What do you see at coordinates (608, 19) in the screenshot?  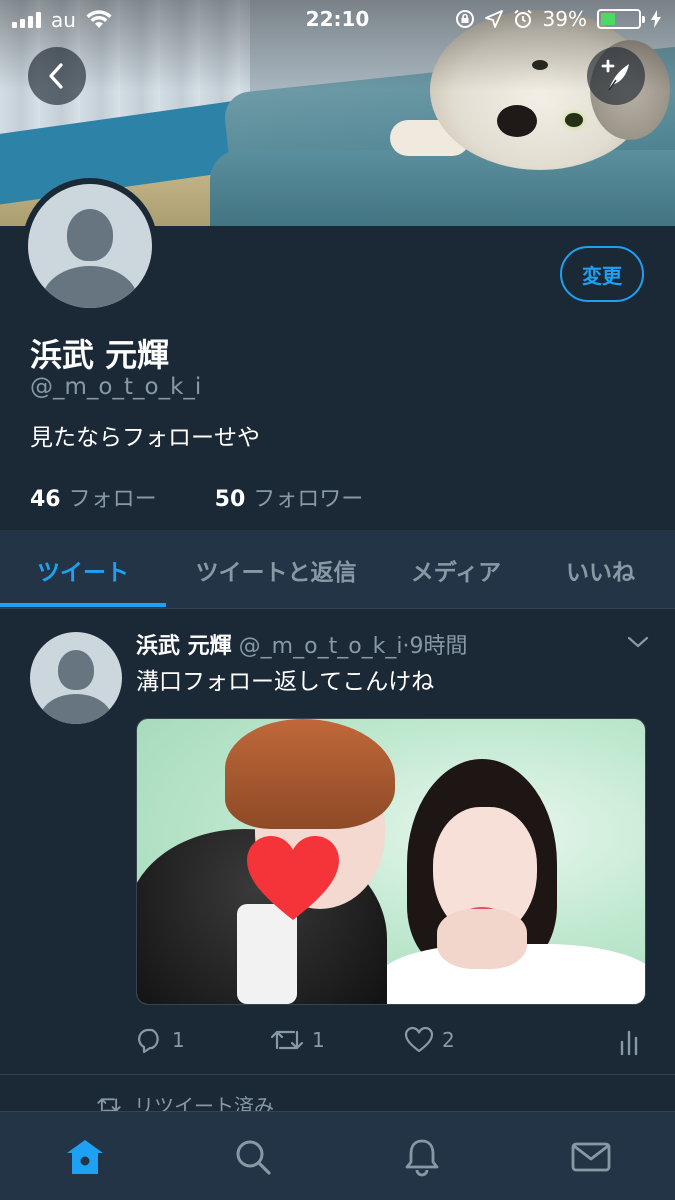 I see `battery-level-fill` at bounding box center [608, 19].